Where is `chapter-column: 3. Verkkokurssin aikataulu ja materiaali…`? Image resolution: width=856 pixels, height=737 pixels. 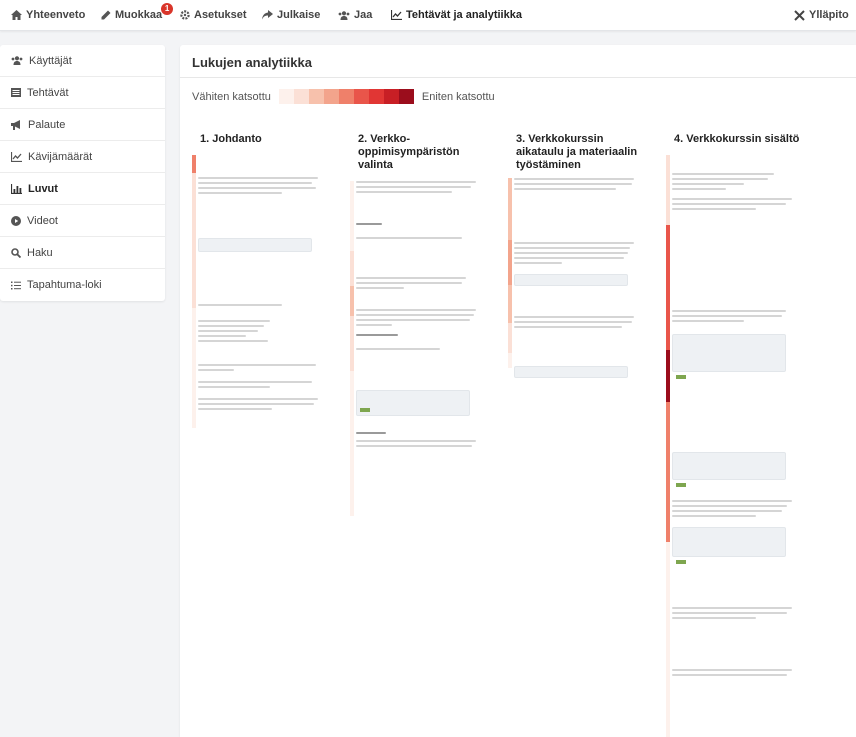
chapter-column: 3. Verkkokurssin aikataulu ja materiaali… is located at coordinates (578, 255).